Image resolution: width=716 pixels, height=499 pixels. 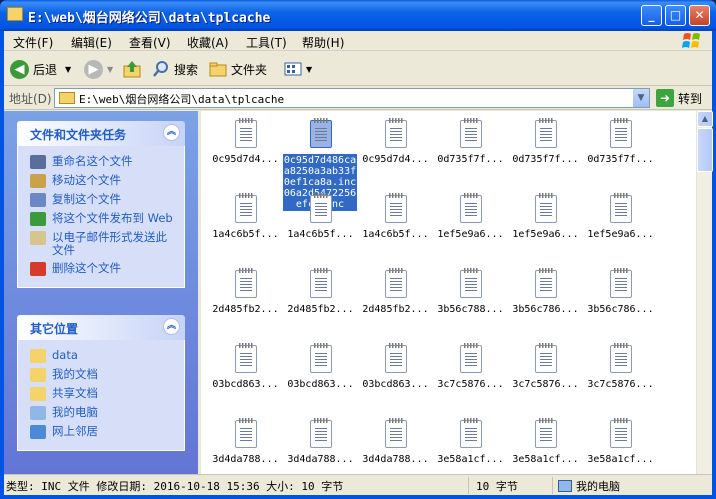 I want to click on task-link: data, so click(x=102, y=356).